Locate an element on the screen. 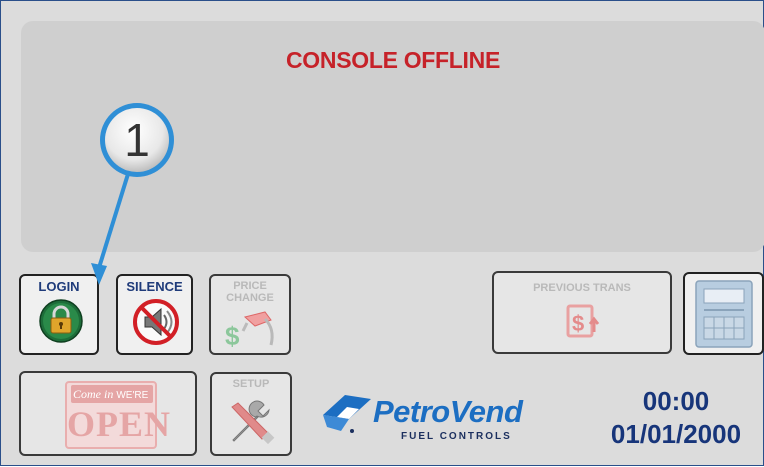 The image size is (764, 467). open-sign-open: OPEN is located at coordinates (119, 424).